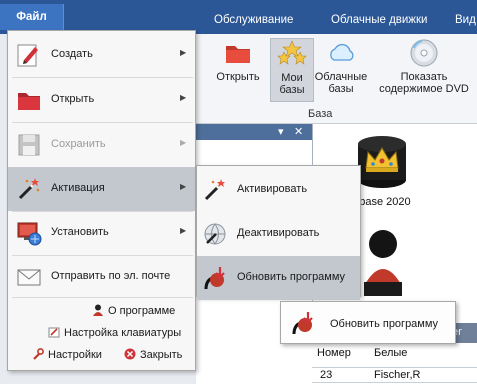 The image size is (477, 384). Describe the element at coordinates (29, 277) in the screenshot. I see `email-envelope-icon` at that location.